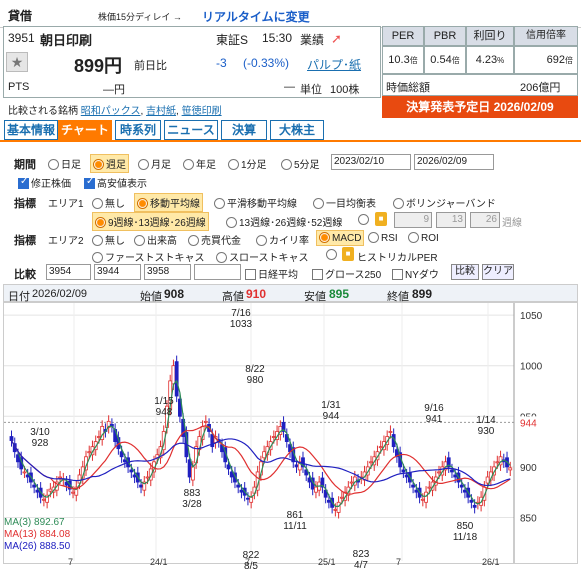  What do you see at coordinates (191, 130) in the screenshot?
I see `tab-news: ニュース` at bounding box center [191, 130].